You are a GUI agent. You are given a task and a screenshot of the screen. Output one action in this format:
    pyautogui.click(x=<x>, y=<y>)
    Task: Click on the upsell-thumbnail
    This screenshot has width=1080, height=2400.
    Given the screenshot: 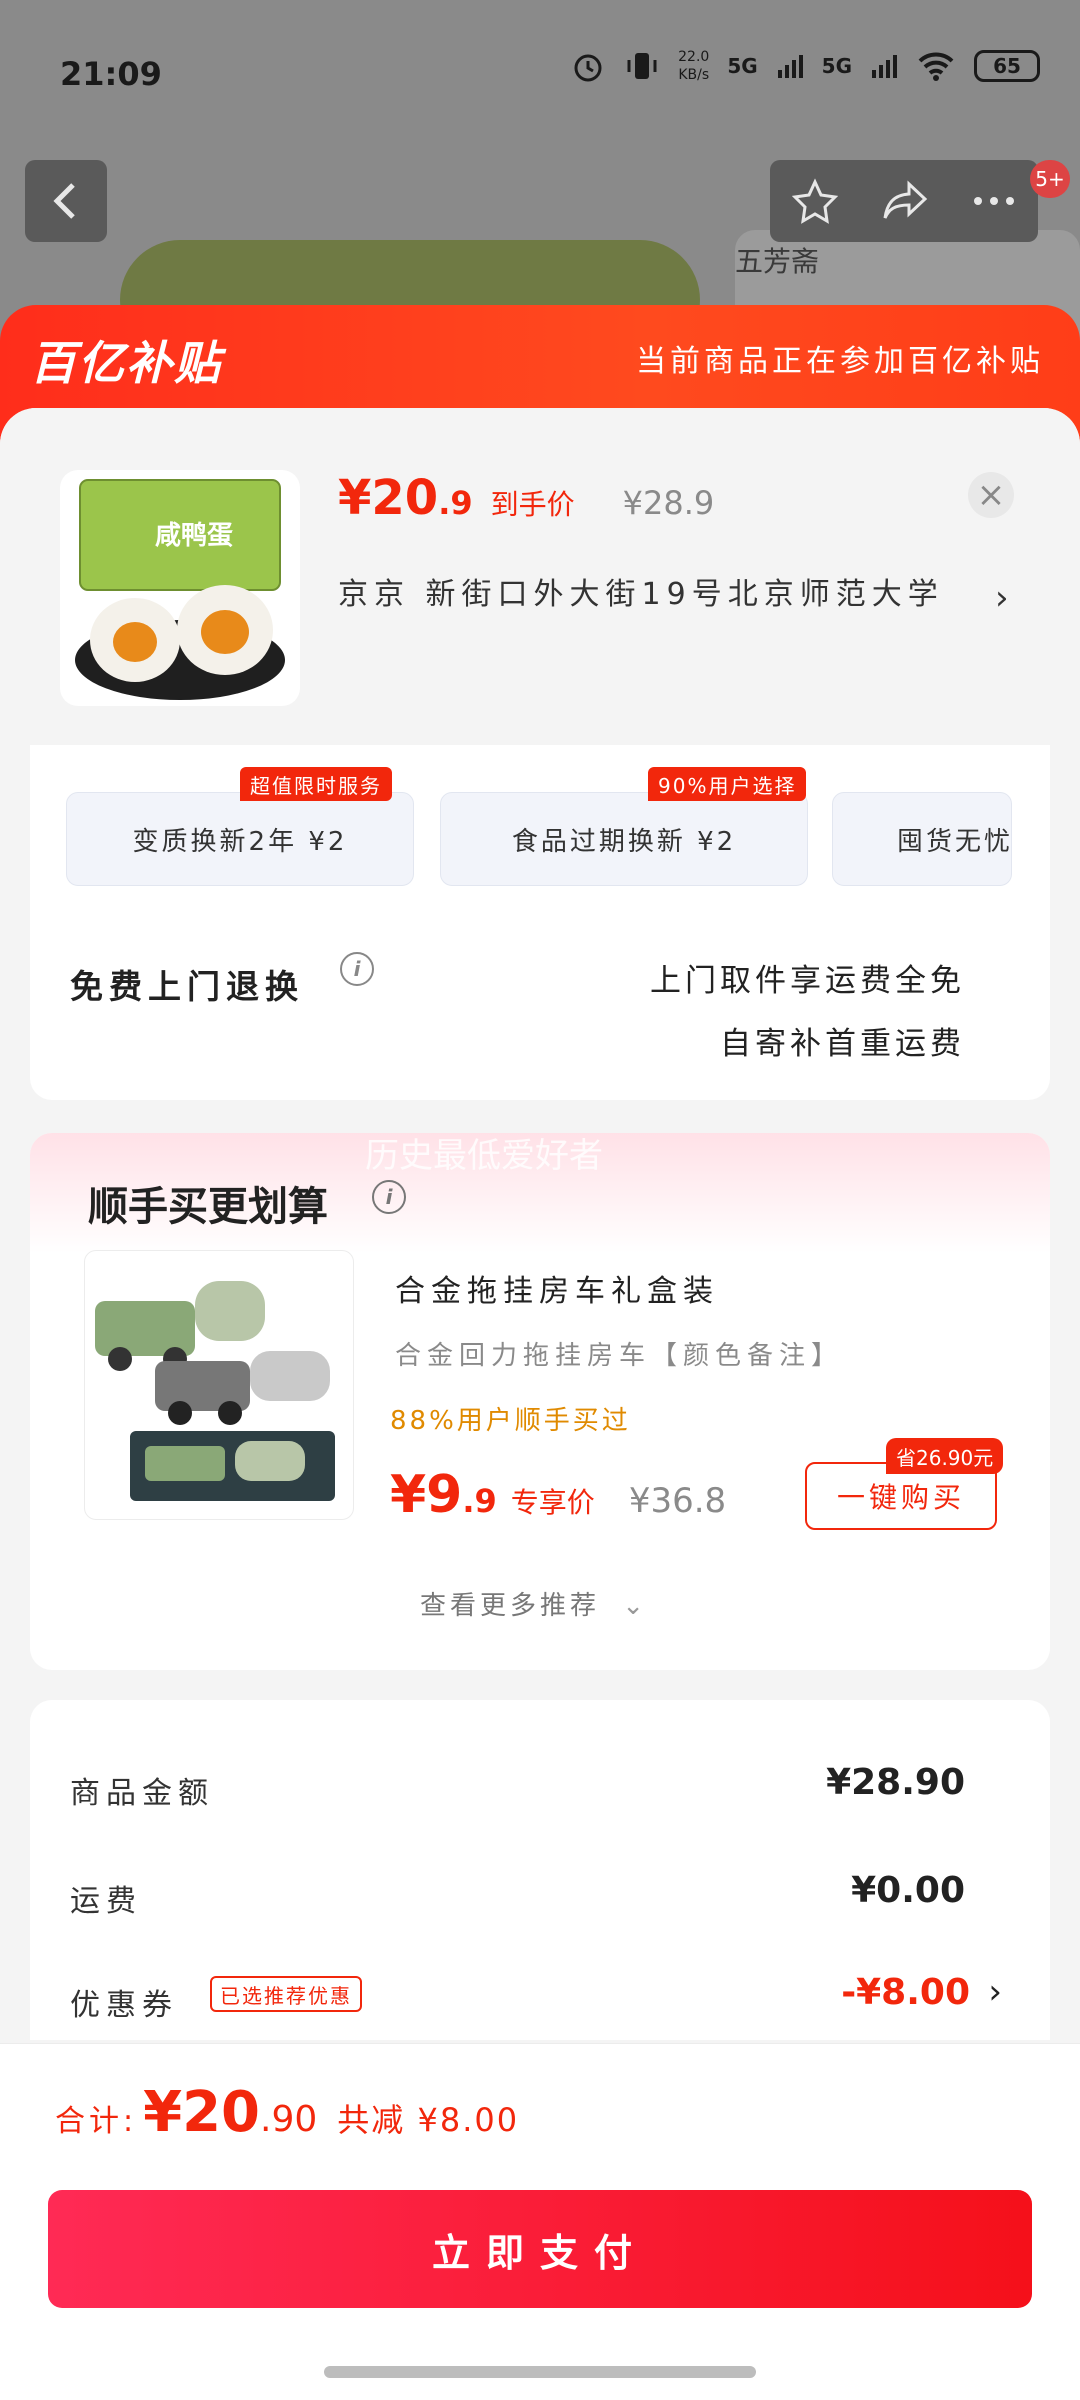 What is the action you would take?
    pyautogui.click(x=219, y=1385)
    